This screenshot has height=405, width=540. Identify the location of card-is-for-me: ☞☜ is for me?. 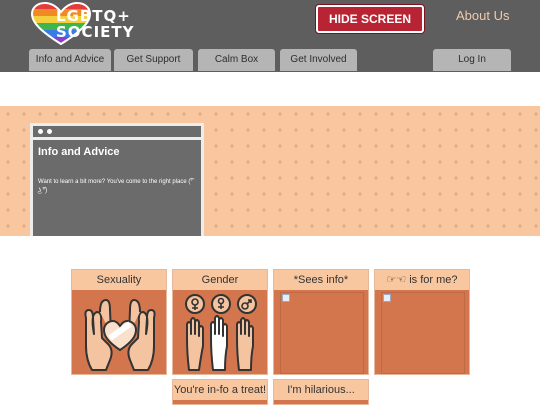
(422, 322).